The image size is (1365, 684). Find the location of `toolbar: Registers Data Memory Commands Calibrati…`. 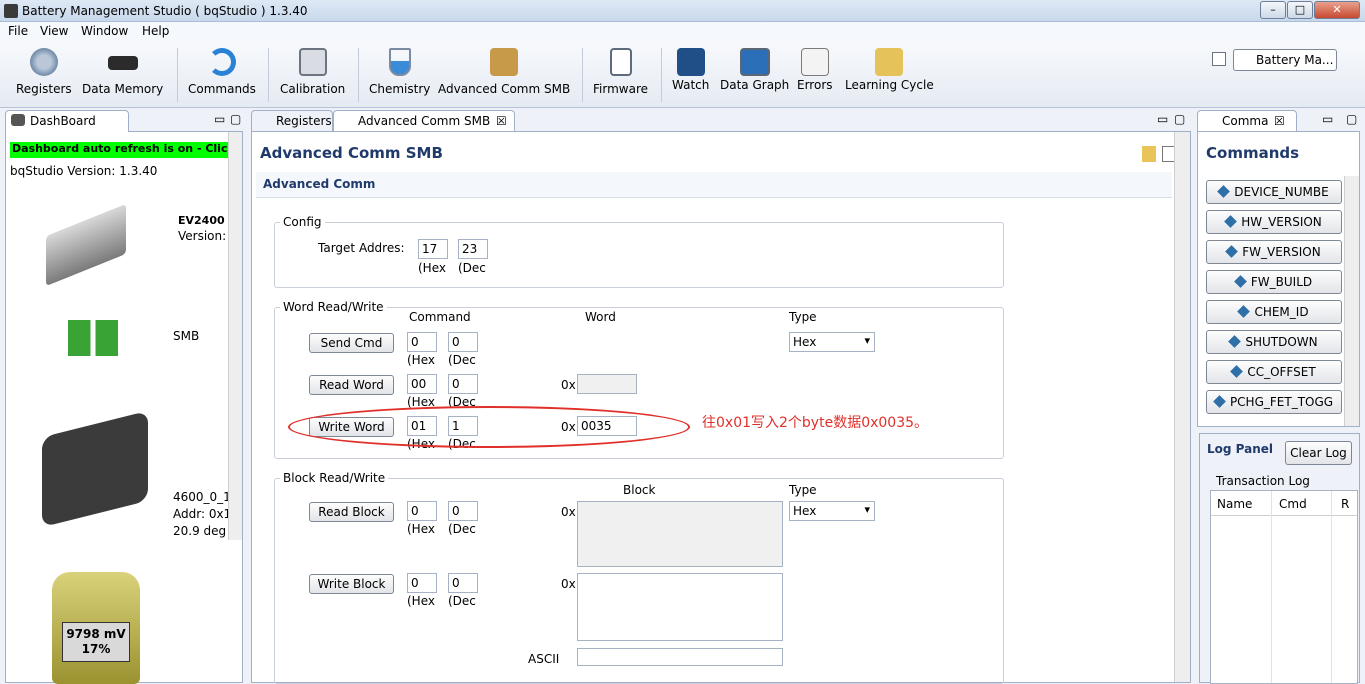

toolbar: Registers Data Memory Commands Calibrati… is located at coordinates (682, 75).